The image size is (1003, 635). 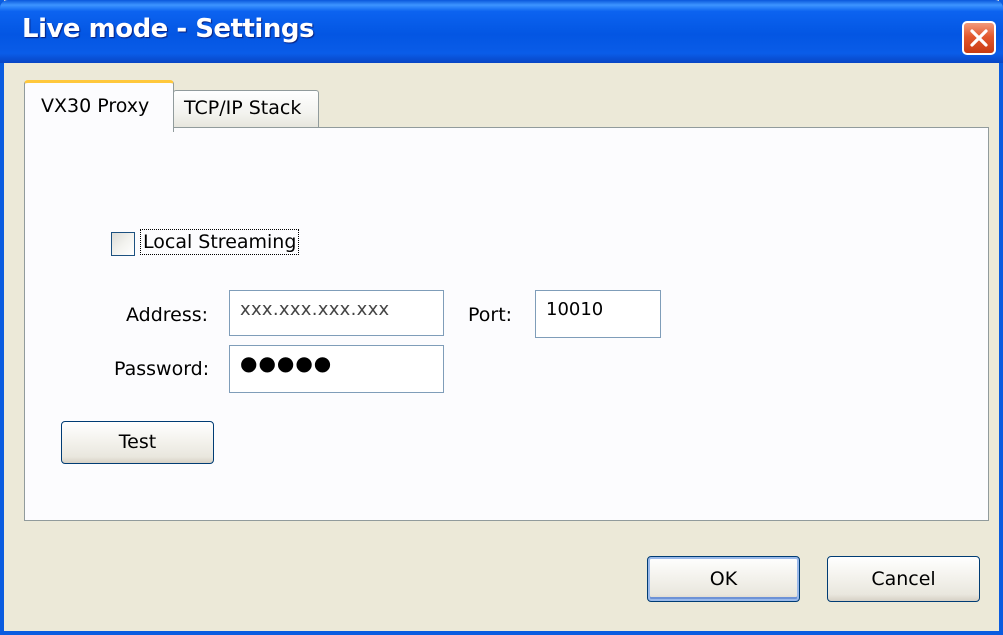 What do you see at coordinates (123, 244) in the screenshot?
I see `local-streaming-checkbox` at bounding box center [123, 244].